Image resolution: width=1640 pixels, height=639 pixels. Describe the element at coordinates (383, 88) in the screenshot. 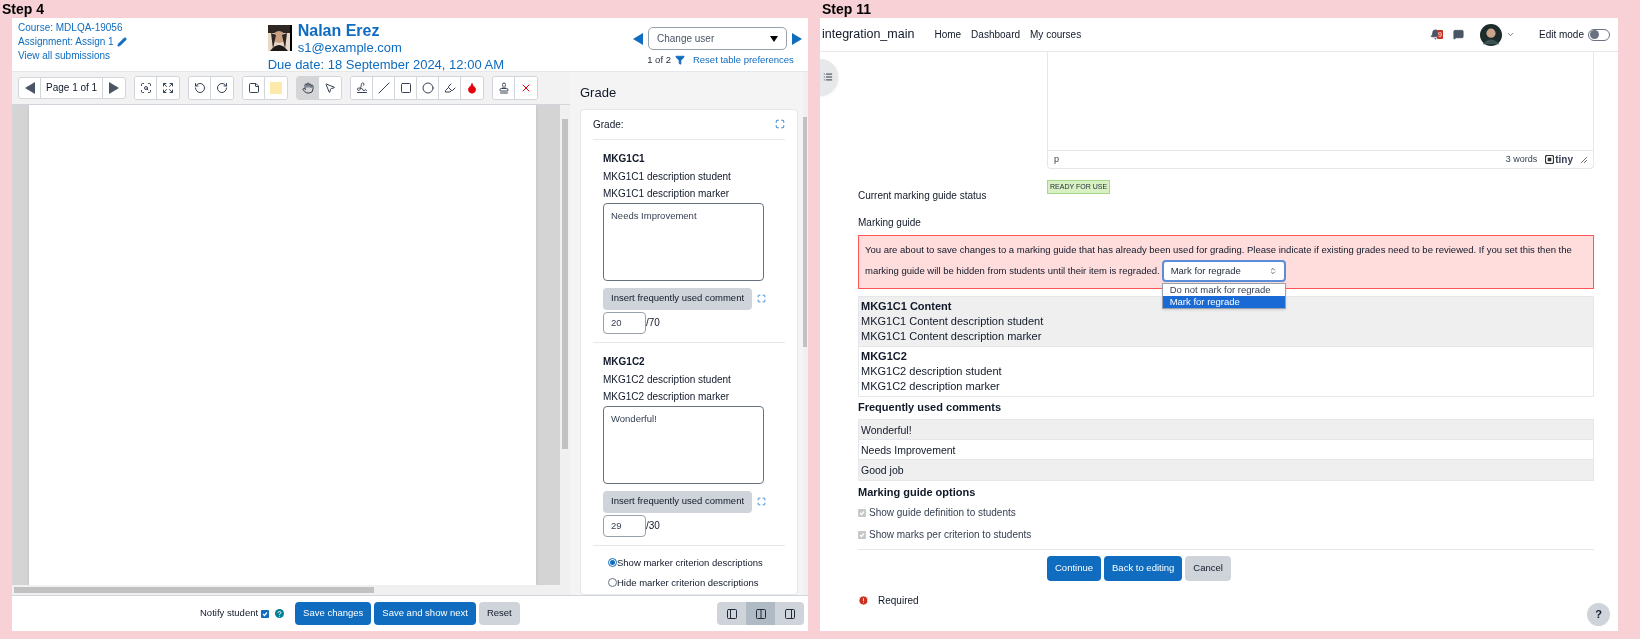

I see `line-icon` at that location.